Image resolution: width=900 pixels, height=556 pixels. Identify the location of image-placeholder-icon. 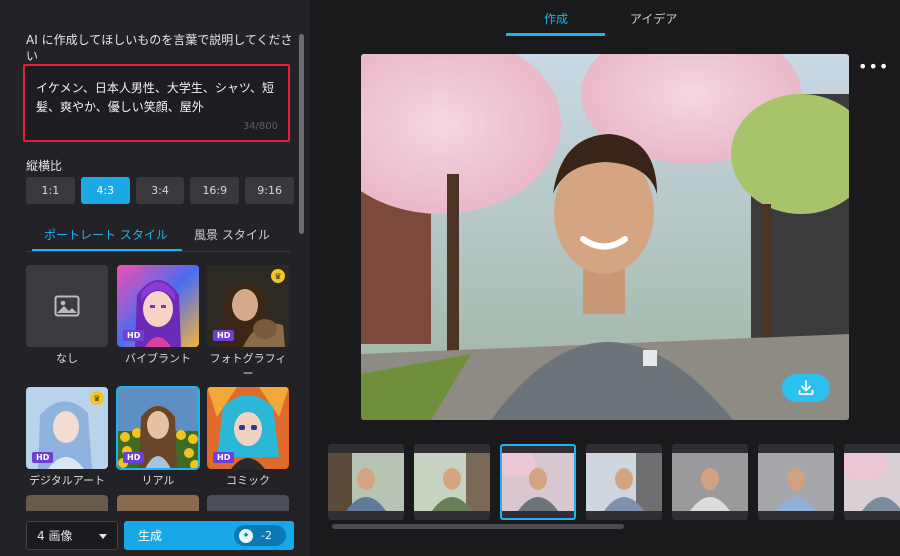
(67, 306).